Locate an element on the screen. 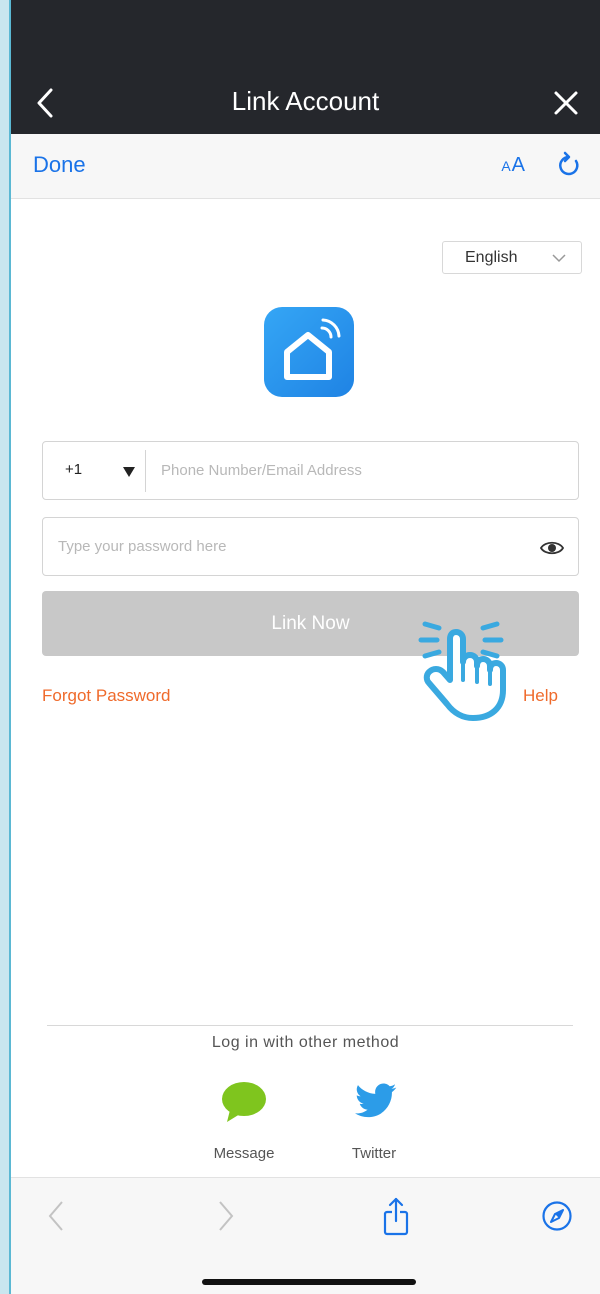  tap-hand-icon is located at coordinates (462, 671).